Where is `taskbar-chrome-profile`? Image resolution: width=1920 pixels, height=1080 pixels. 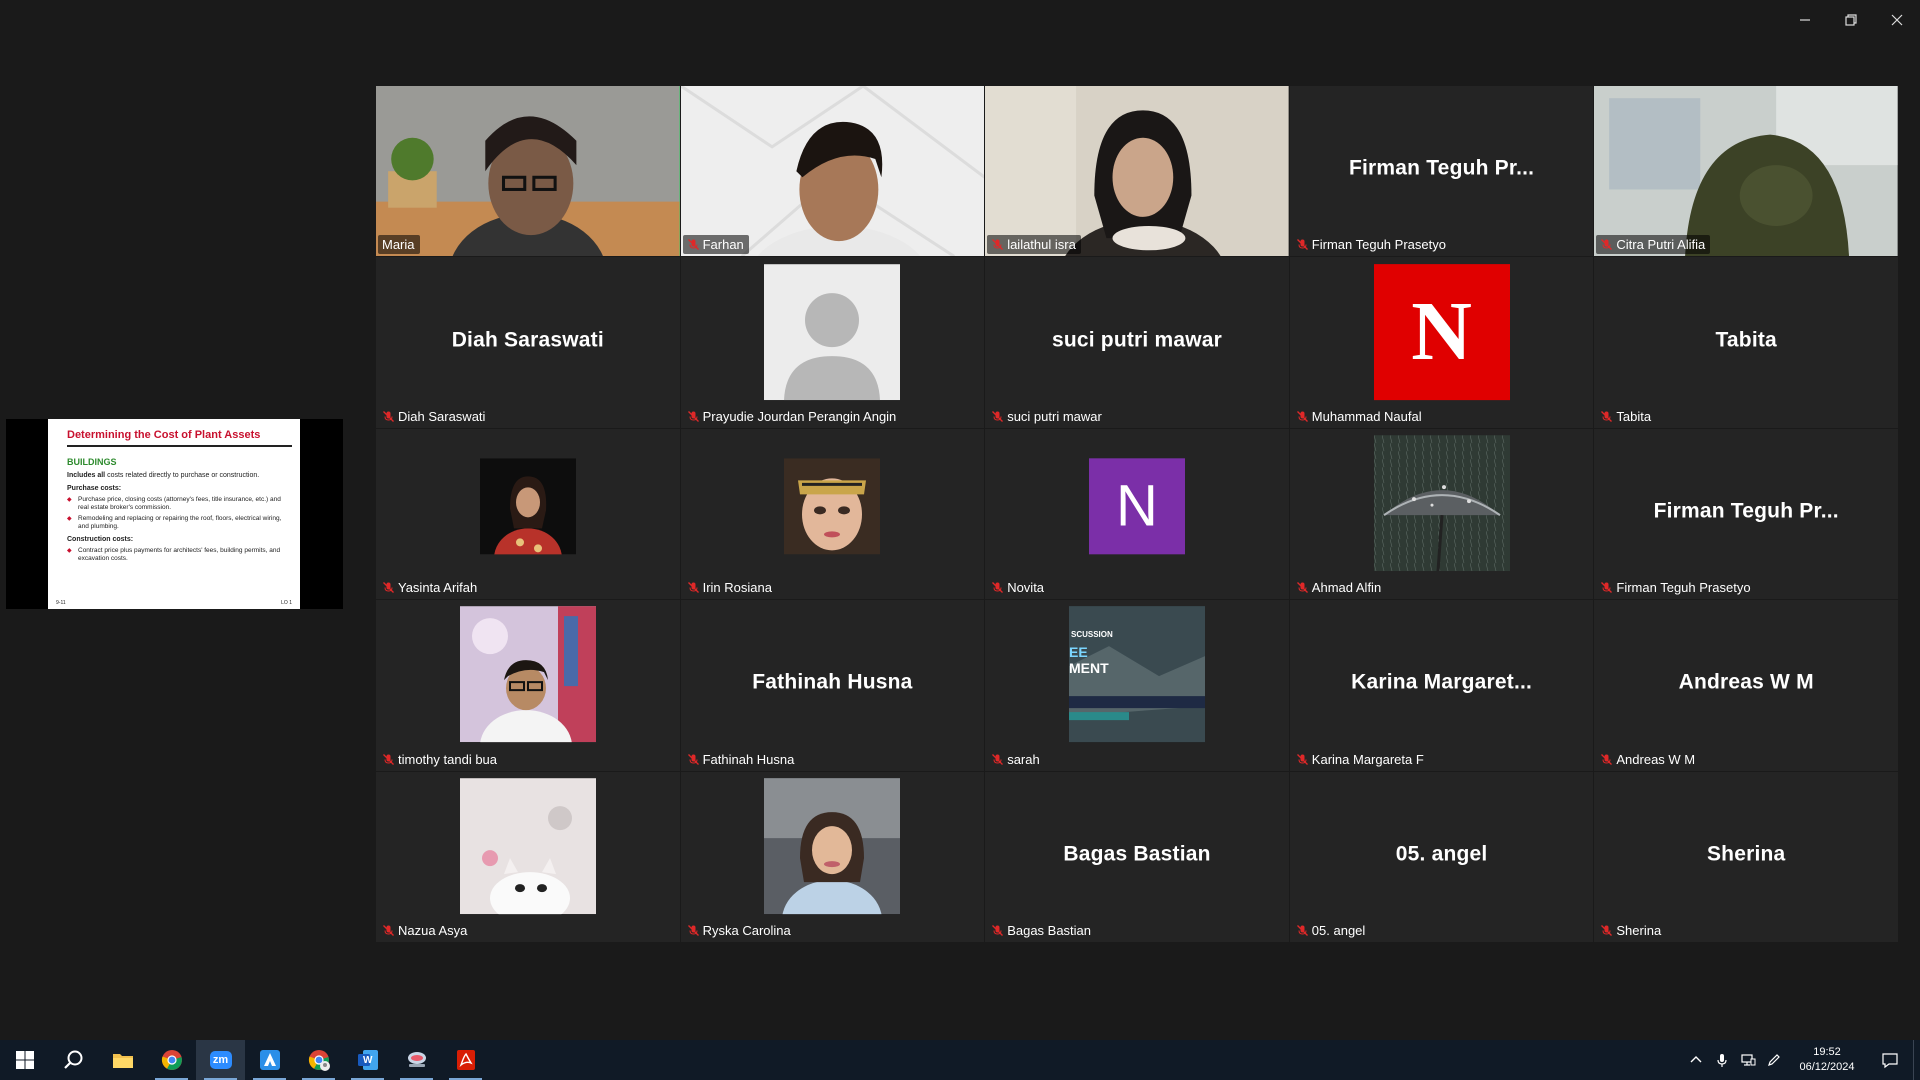
taskbar-chrome-profile is located at coordinates (318, 1060).